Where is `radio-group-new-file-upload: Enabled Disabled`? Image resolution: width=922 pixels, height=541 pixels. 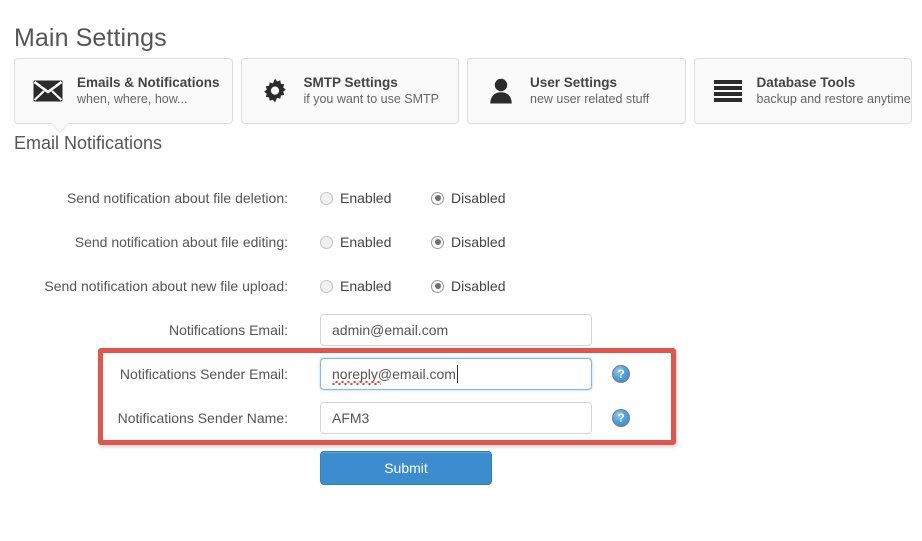 radio-group-new-file-upload: Enabled Disabled is located at coordinates (412, 286).